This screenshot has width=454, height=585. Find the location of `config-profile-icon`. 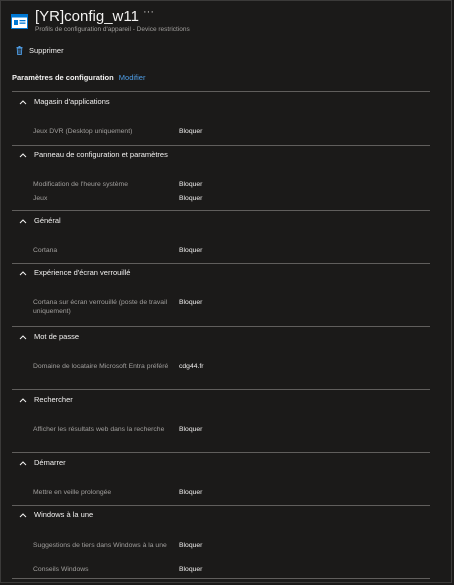

config-profile-icon is located at coordinates (19, 21).